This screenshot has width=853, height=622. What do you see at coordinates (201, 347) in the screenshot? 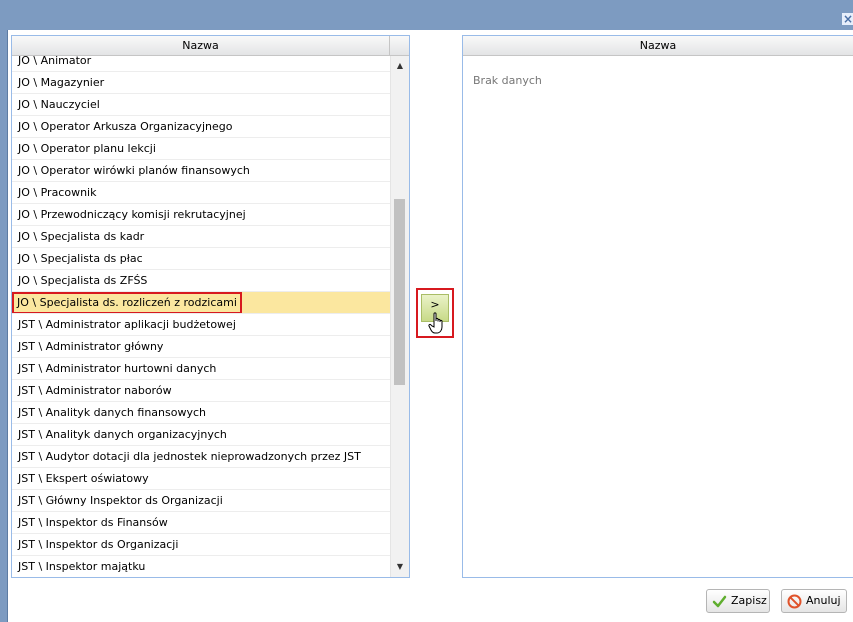
I see `list-item: JST \ Administrator główny` at bounding box center [201, 347].